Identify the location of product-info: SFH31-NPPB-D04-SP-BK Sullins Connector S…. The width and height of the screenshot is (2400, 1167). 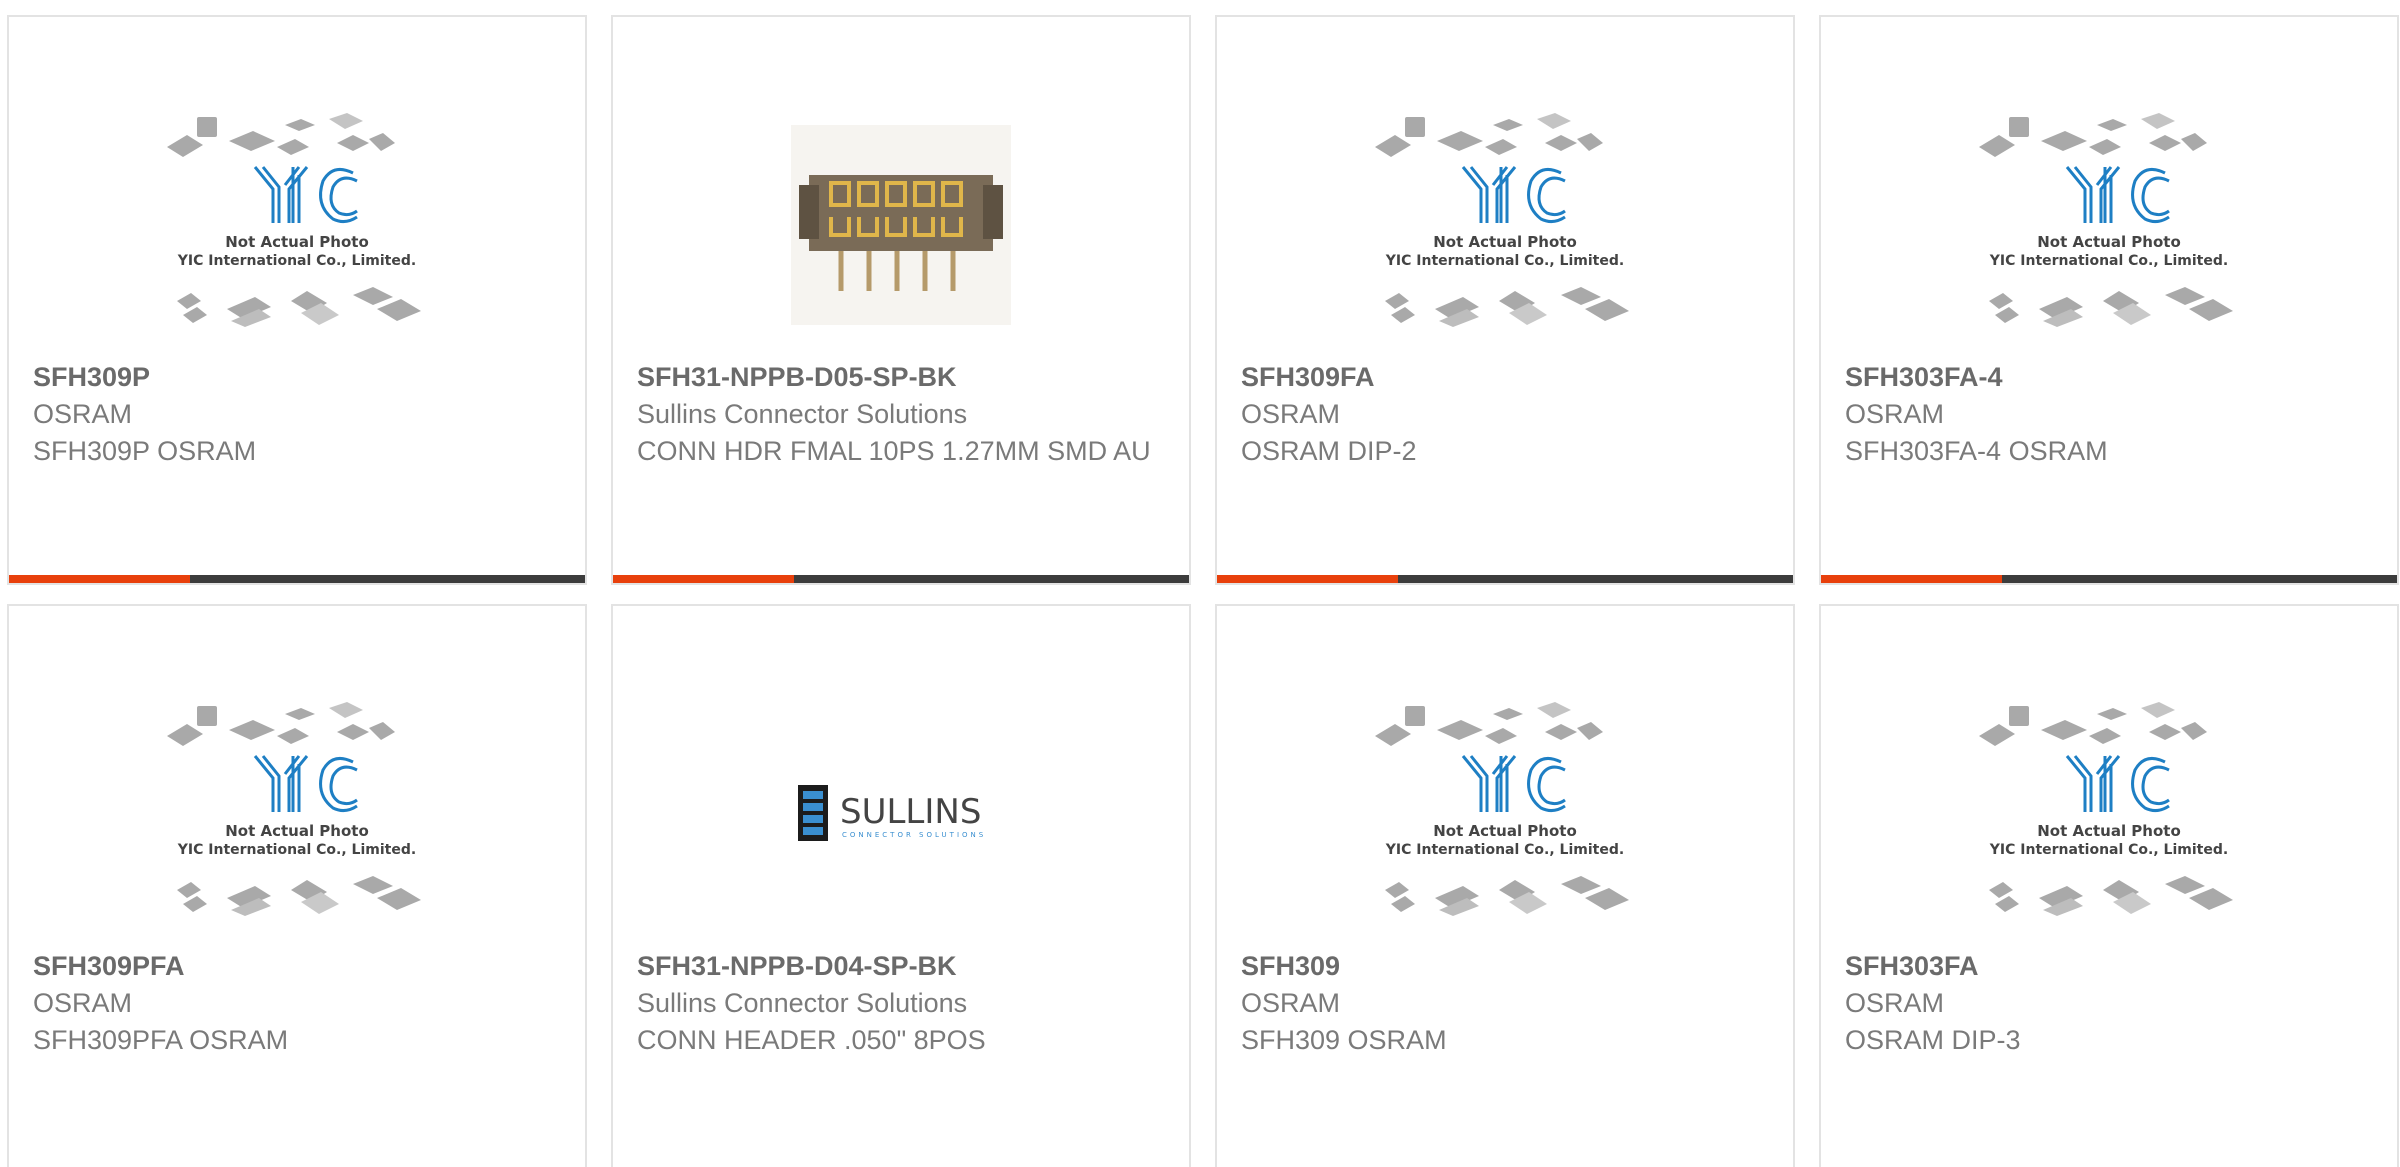
(903, 1003).